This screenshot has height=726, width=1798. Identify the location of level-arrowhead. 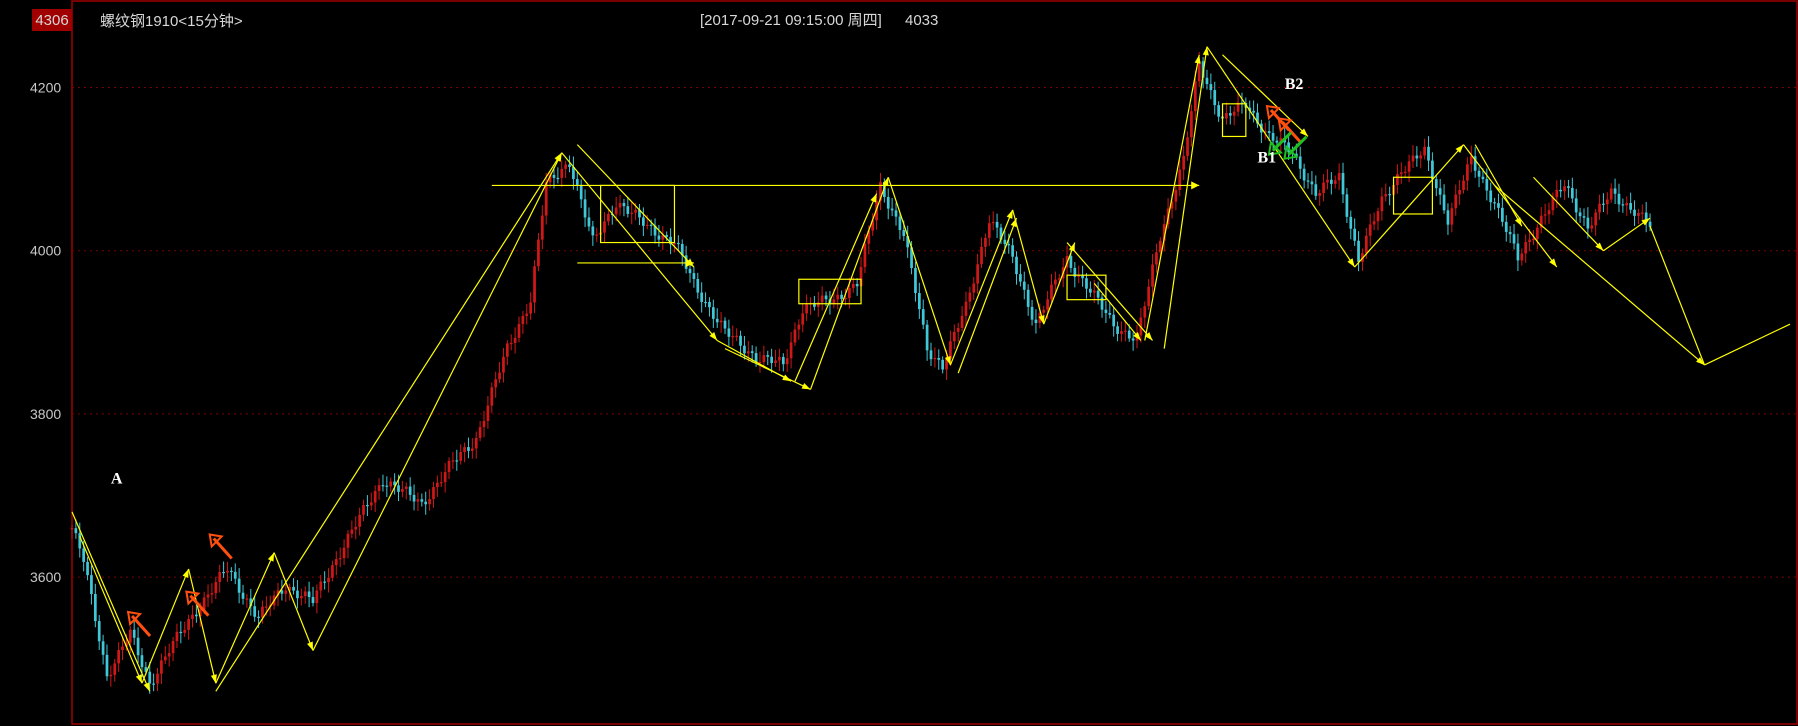
(1195, 185).